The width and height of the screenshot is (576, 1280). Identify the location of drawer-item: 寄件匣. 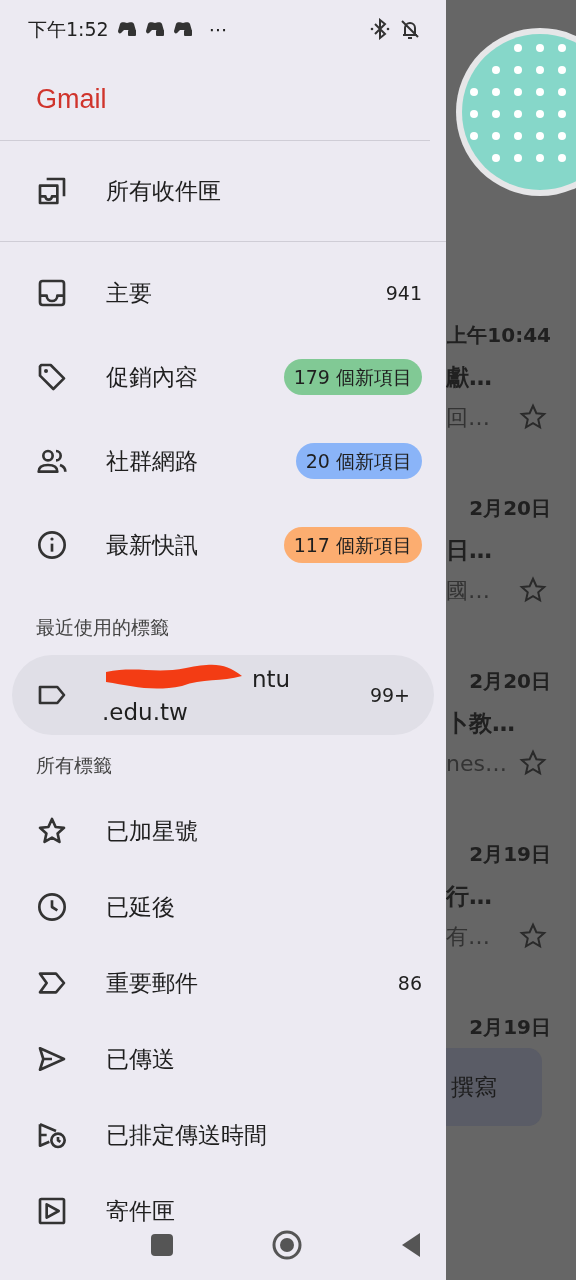
(223, 1211).